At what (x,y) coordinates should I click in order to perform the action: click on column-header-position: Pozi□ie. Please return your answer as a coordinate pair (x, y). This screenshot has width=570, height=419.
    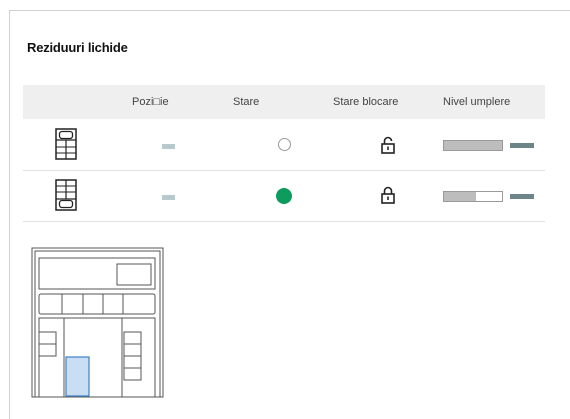
    Looking at the image, I should click on (150, 102).